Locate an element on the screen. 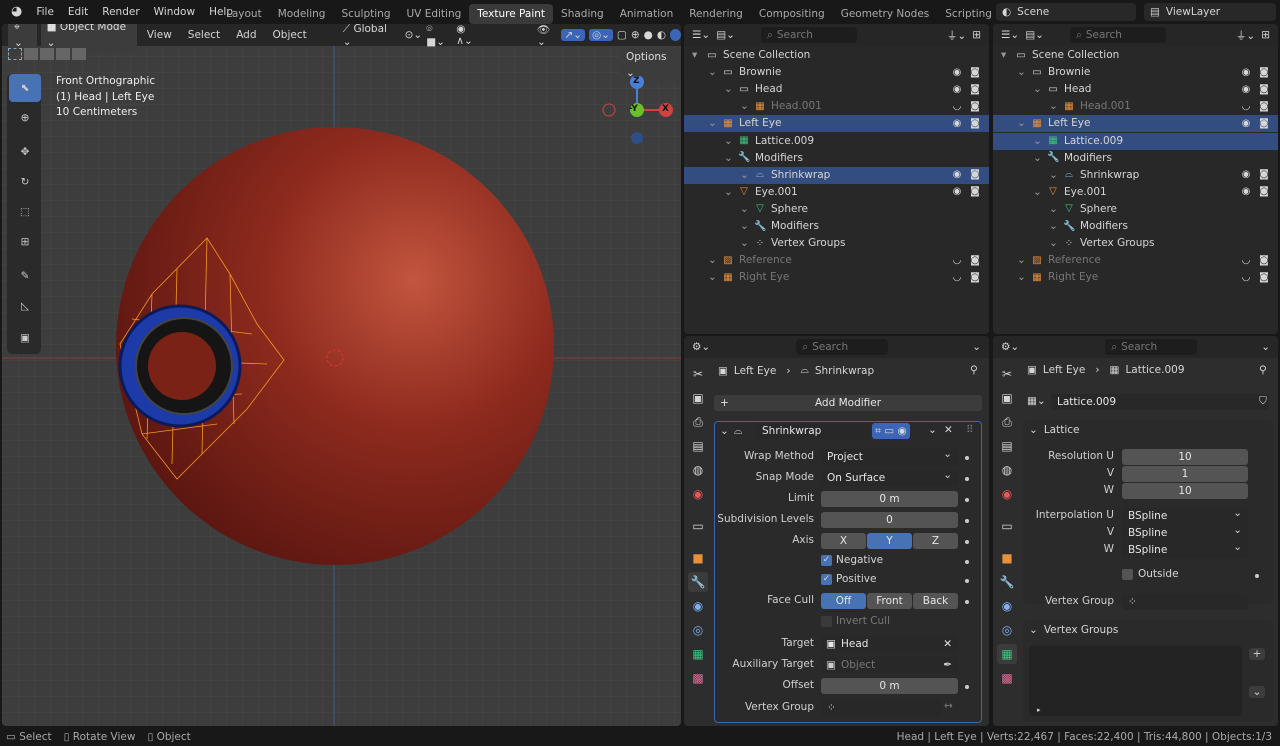  tab-scripting: Scripting is located at coordinates (968, 14).